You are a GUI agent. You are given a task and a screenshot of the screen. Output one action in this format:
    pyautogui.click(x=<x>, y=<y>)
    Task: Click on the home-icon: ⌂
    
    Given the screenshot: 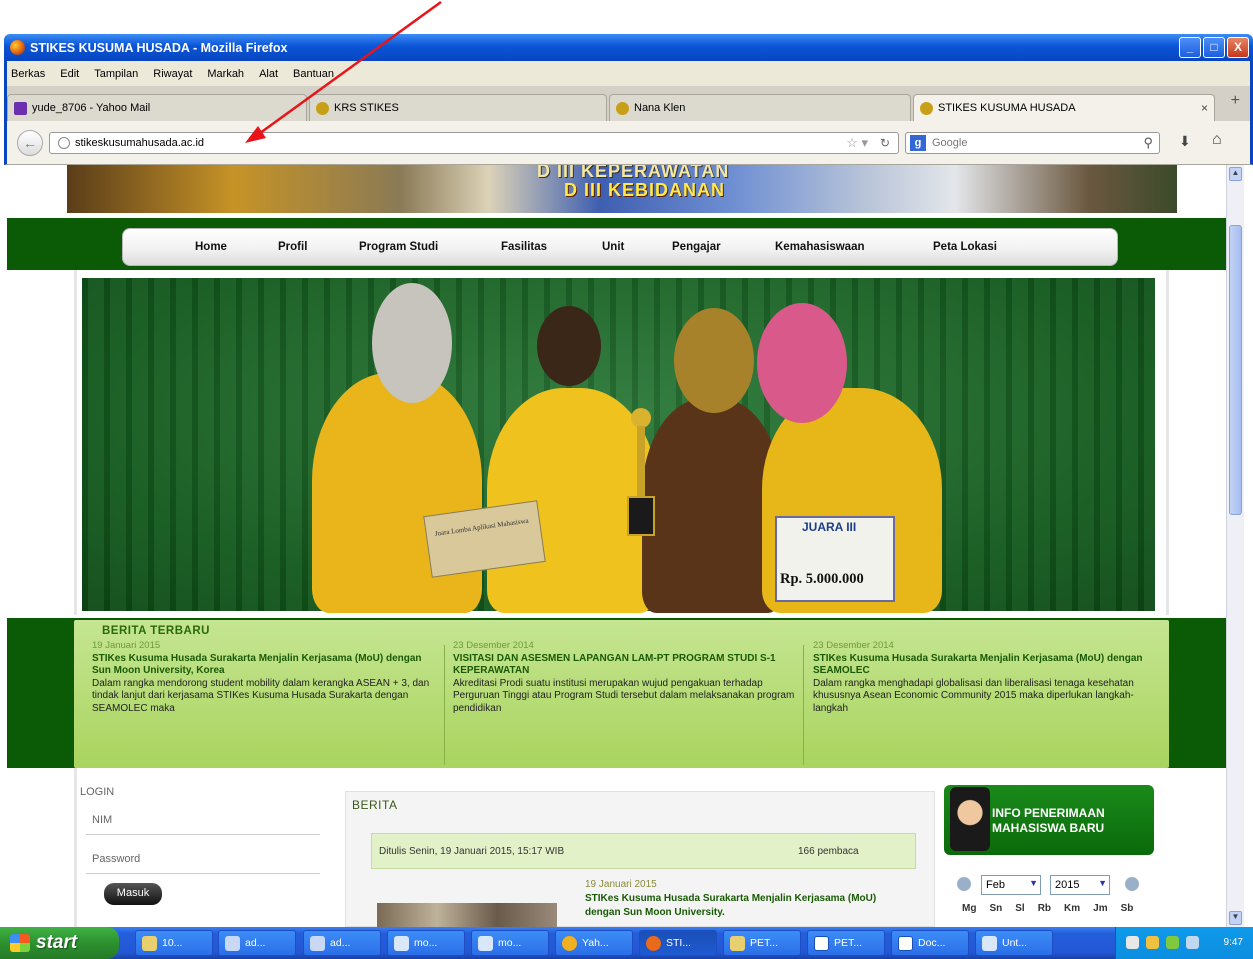 What is the action you would take?
    pyautogui.click(x=1217, y=140)
    